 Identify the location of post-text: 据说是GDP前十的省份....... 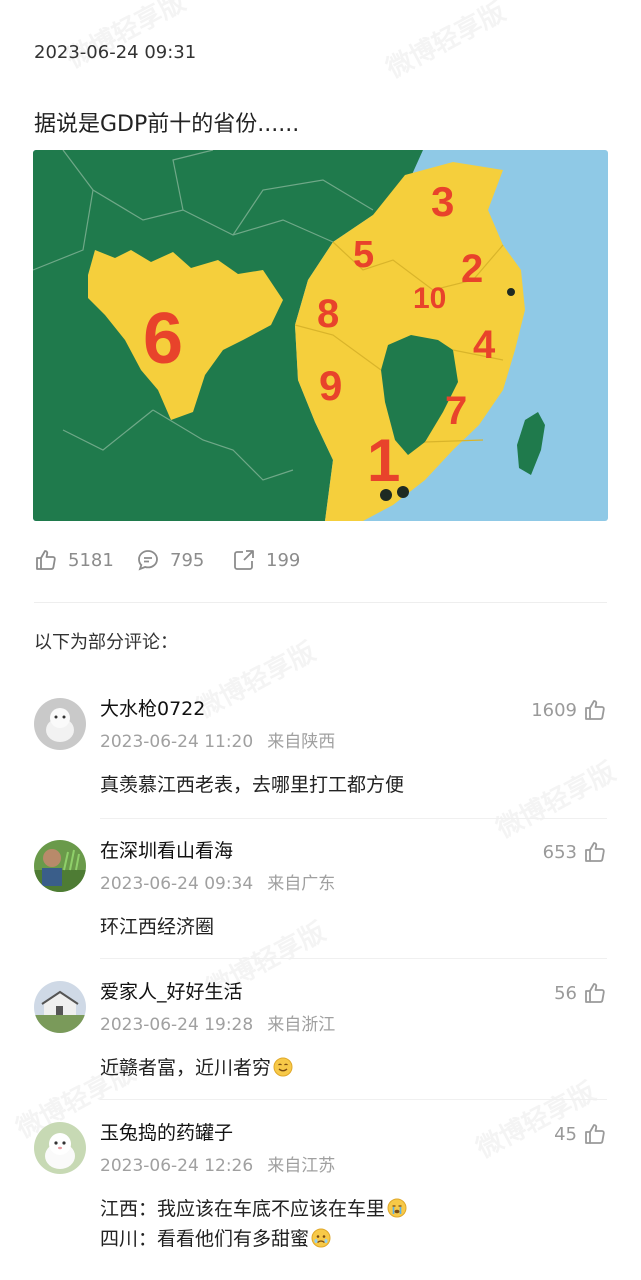
(167, 124).